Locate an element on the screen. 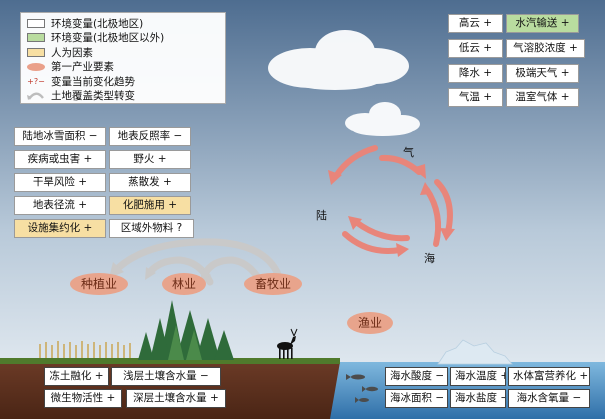  sector-forestry: 林业 is located at coordinates (184, 284).